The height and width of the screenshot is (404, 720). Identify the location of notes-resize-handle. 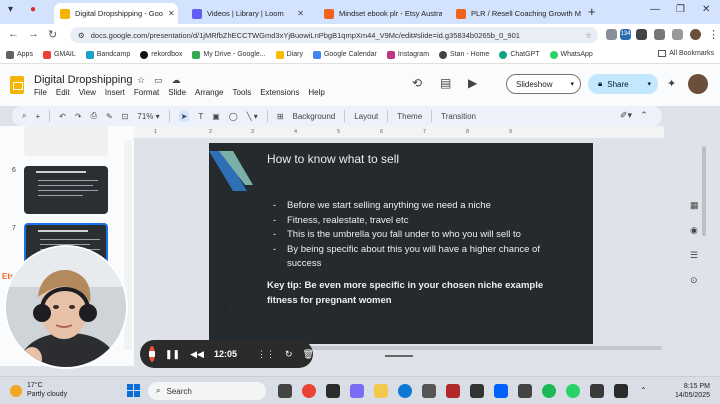
(399, 356).